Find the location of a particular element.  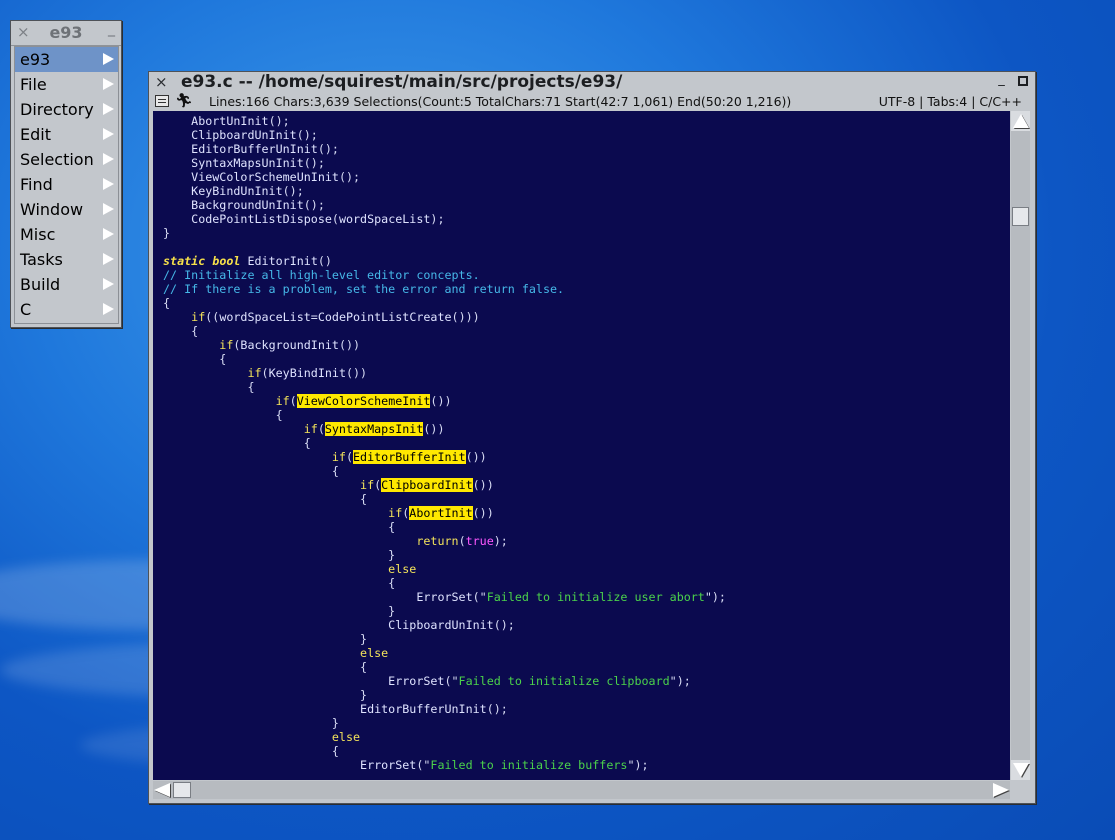

menu-item-tasks: Tasks is located at coordinates (66, 259).